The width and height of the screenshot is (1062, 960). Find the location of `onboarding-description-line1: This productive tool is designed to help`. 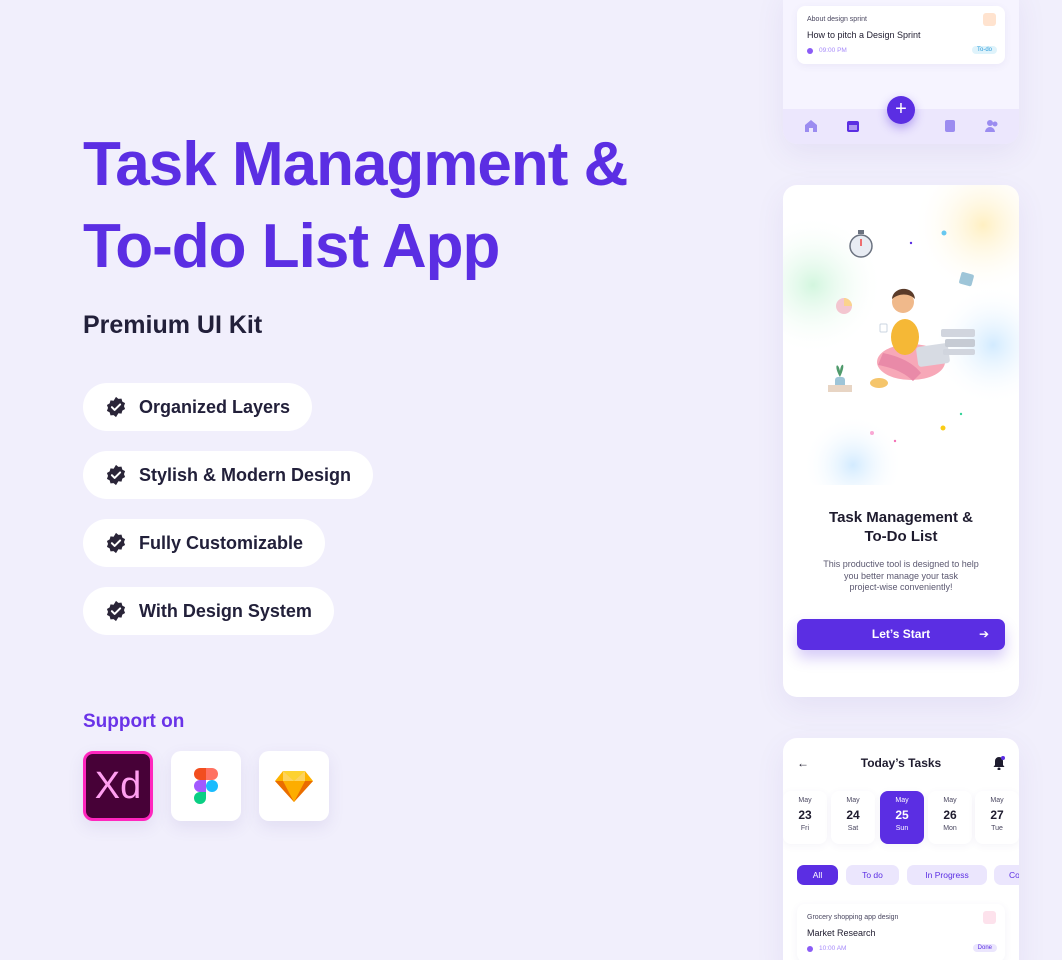

onboarding-description-line1: This productive tool is designed to help is located at coordinates (901, 564).